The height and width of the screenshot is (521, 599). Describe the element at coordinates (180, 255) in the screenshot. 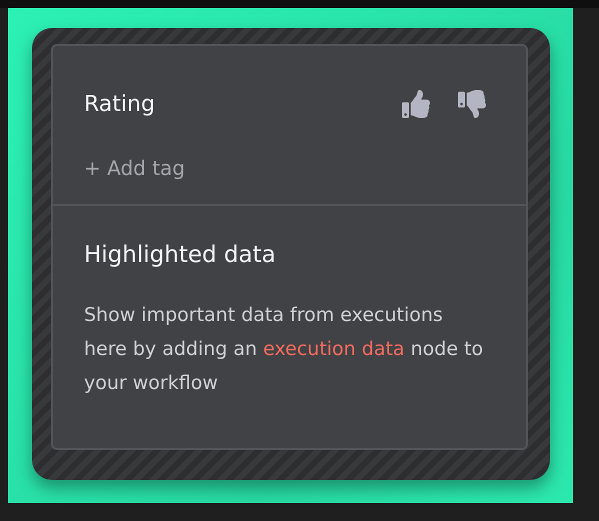

I see `section-title: Highlighted data` at that location.